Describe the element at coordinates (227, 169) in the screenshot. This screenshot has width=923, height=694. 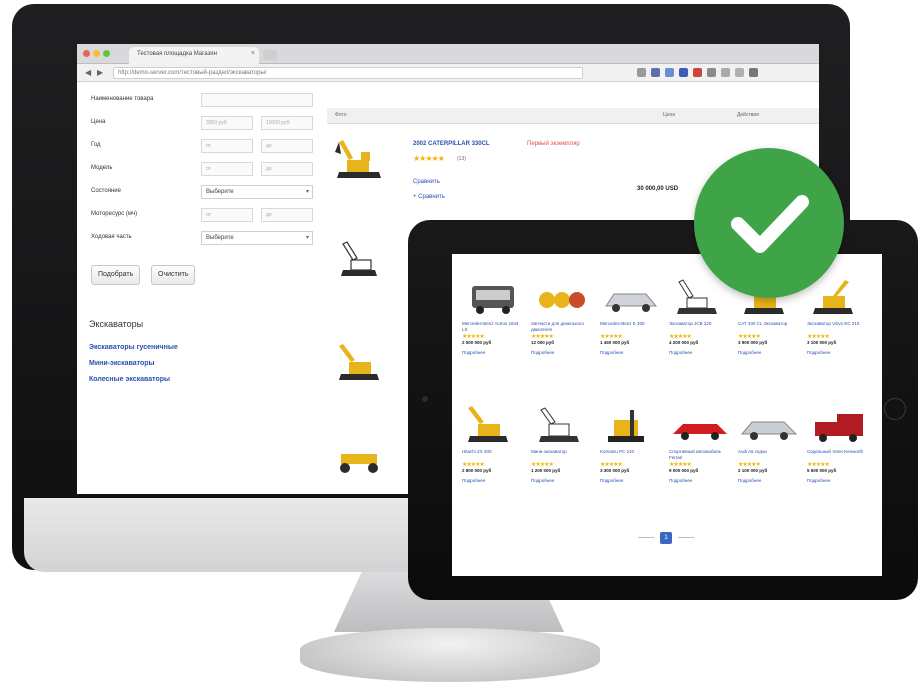
I see `model-from-input: от` at that location.